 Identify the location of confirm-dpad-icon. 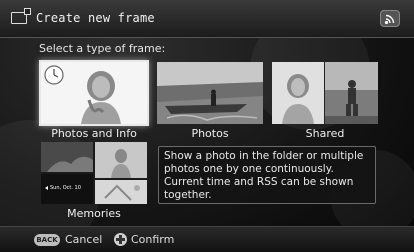
(120, 239).